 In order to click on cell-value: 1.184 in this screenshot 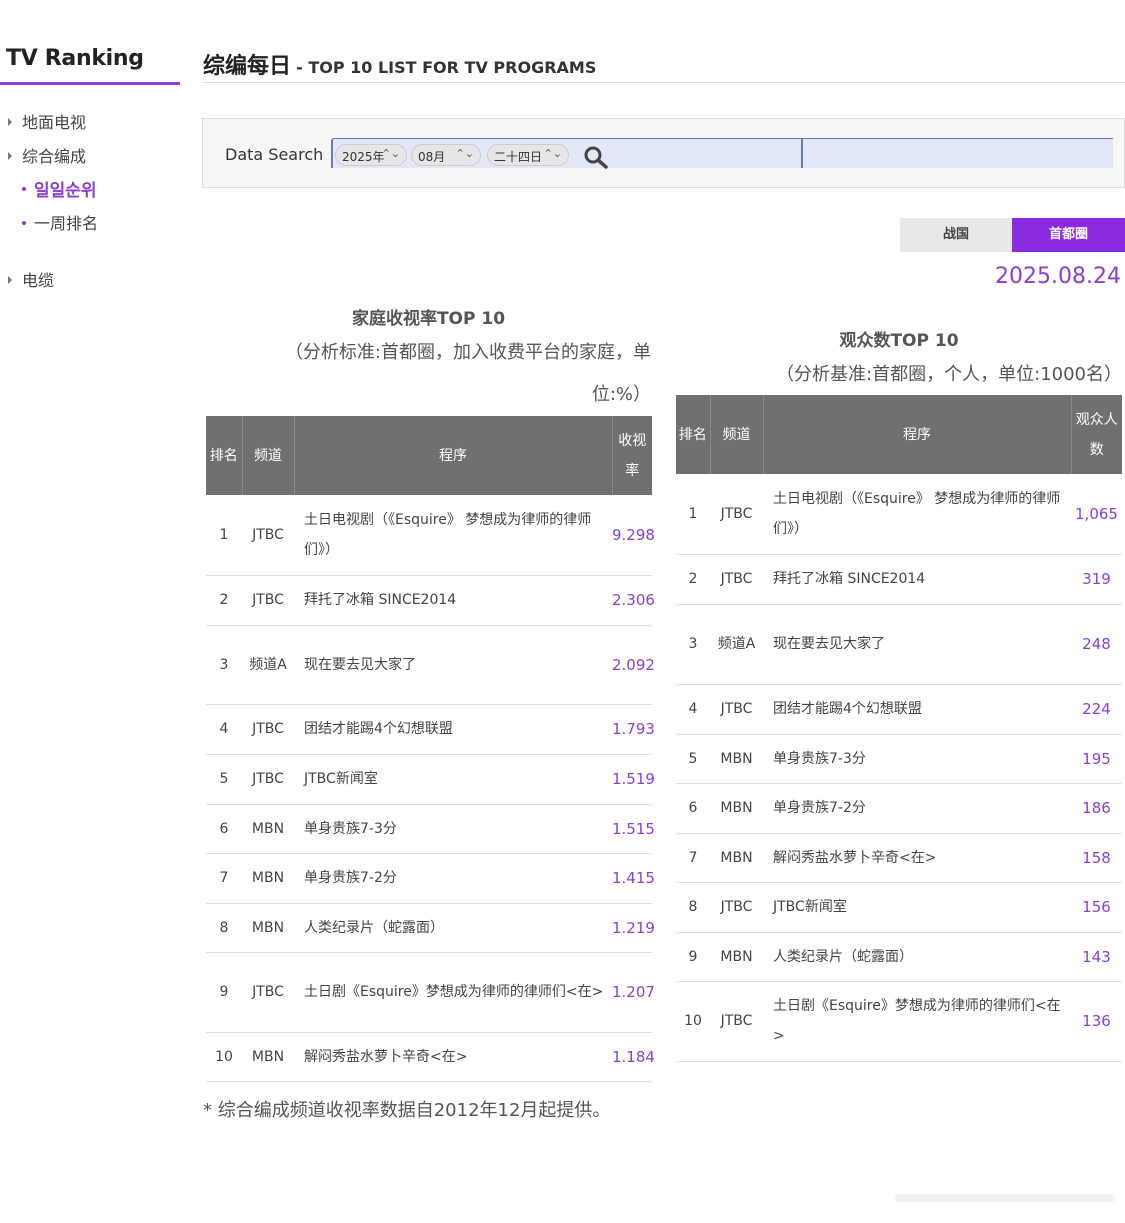, I will do `click(633, 1057)`.